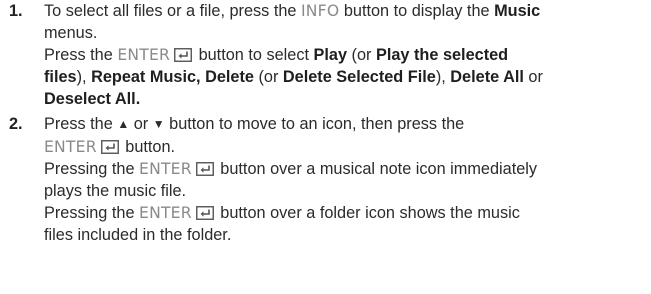  I want to click on step-2-line-2: ENTER button., so click(110, 146).